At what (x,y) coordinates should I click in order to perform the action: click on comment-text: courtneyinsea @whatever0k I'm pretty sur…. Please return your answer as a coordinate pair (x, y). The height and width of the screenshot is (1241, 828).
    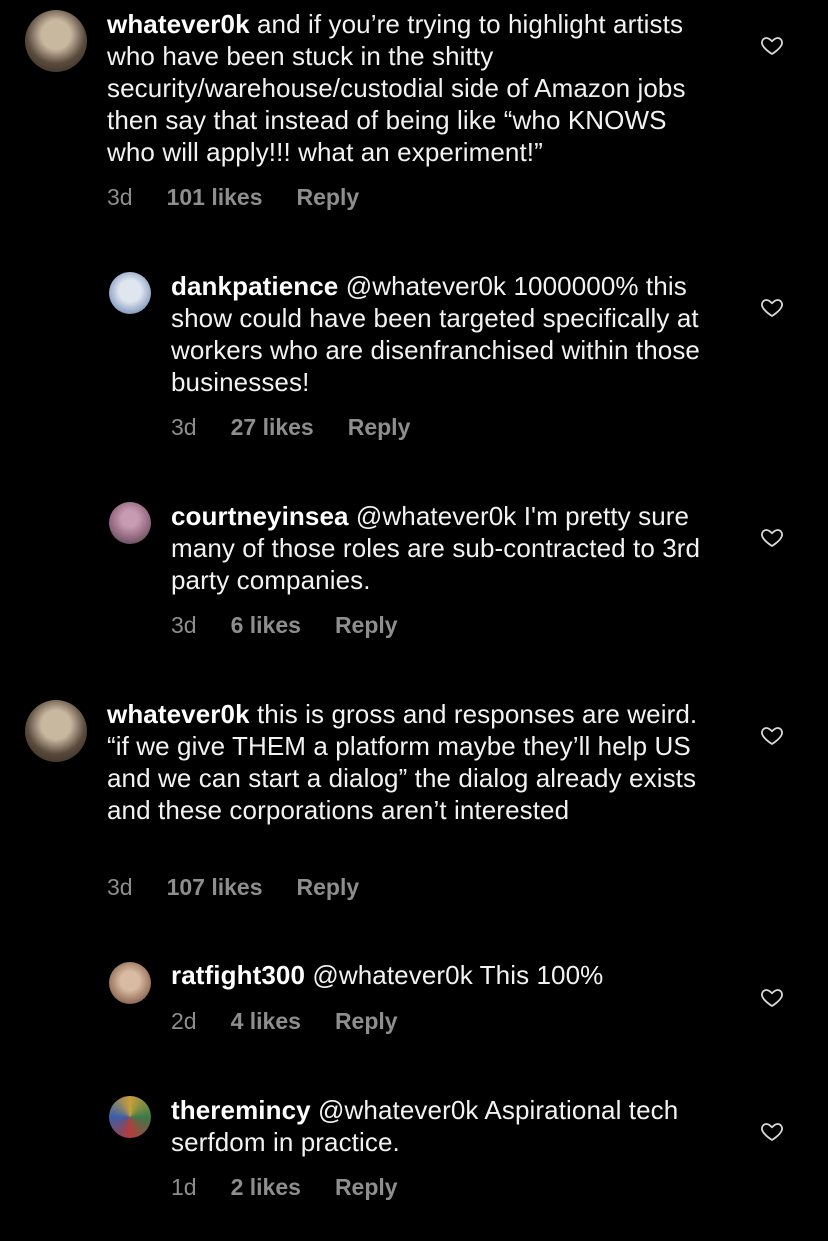
    Looking at the image, I should click on (441, 548).